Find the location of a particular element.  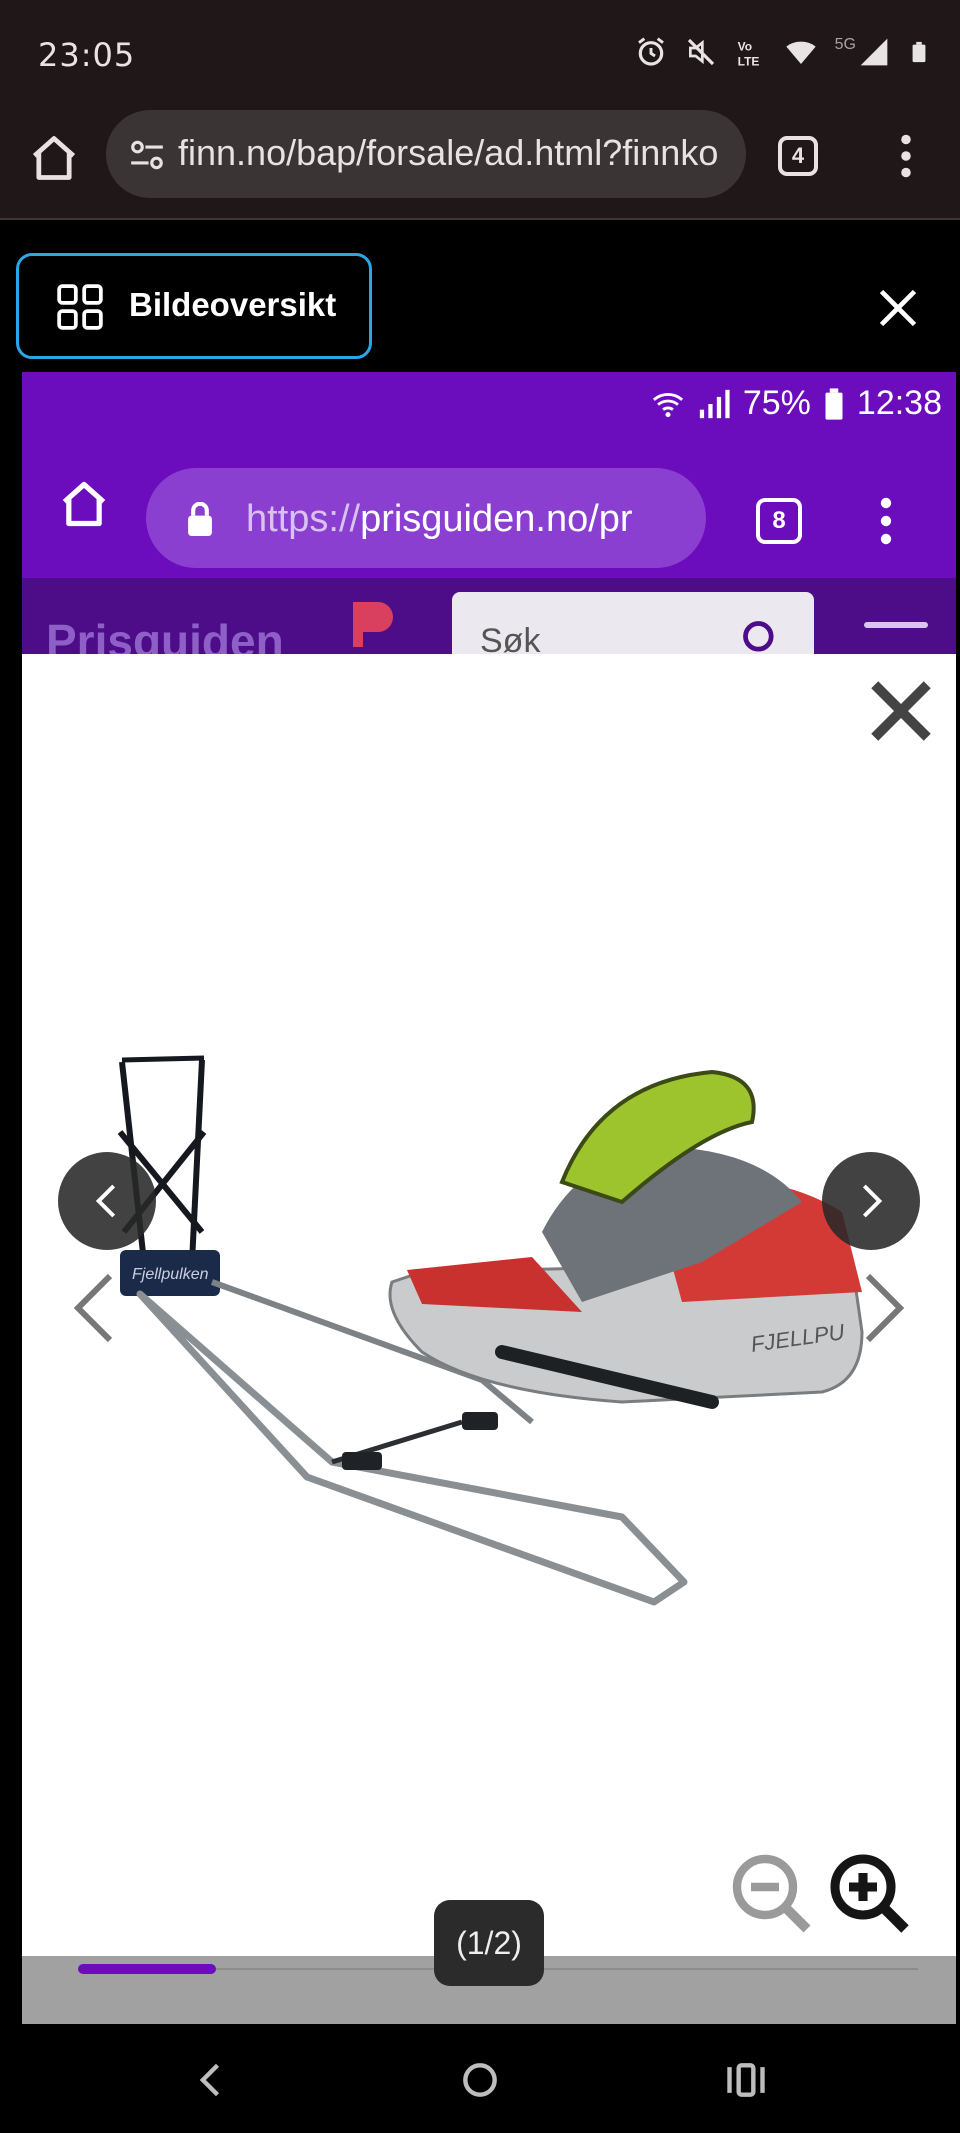

zoom-in-icon is located at coordinates (869, 1893).